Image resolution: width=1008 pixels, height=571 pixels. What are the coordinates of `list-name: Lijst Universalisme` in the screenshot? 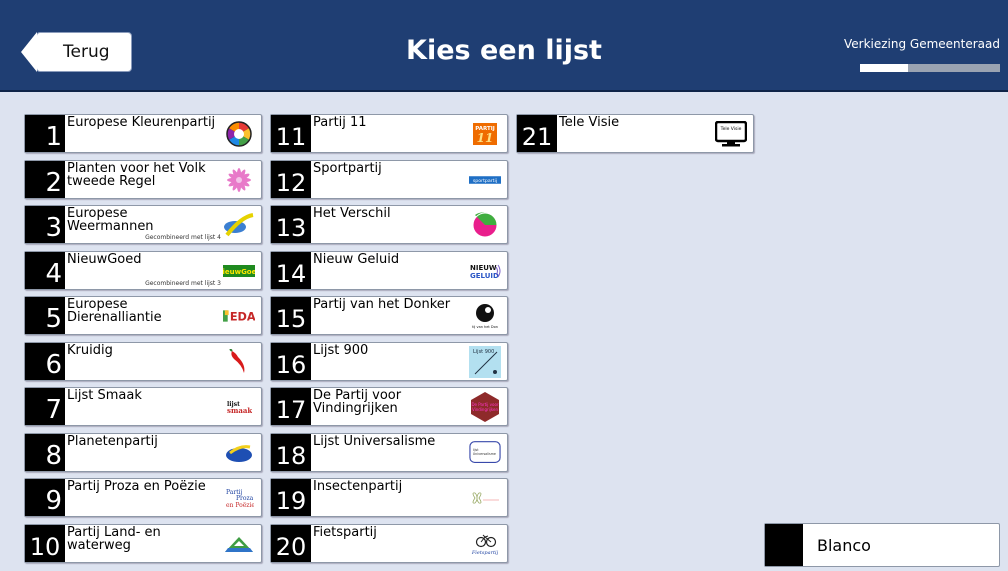 It's located at (374, 441).